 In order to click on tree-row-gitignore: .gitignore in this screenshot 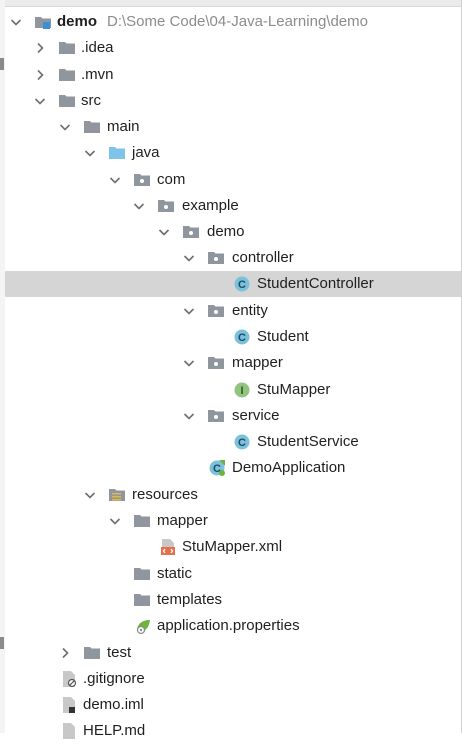, I will do `click(233, 679)`.